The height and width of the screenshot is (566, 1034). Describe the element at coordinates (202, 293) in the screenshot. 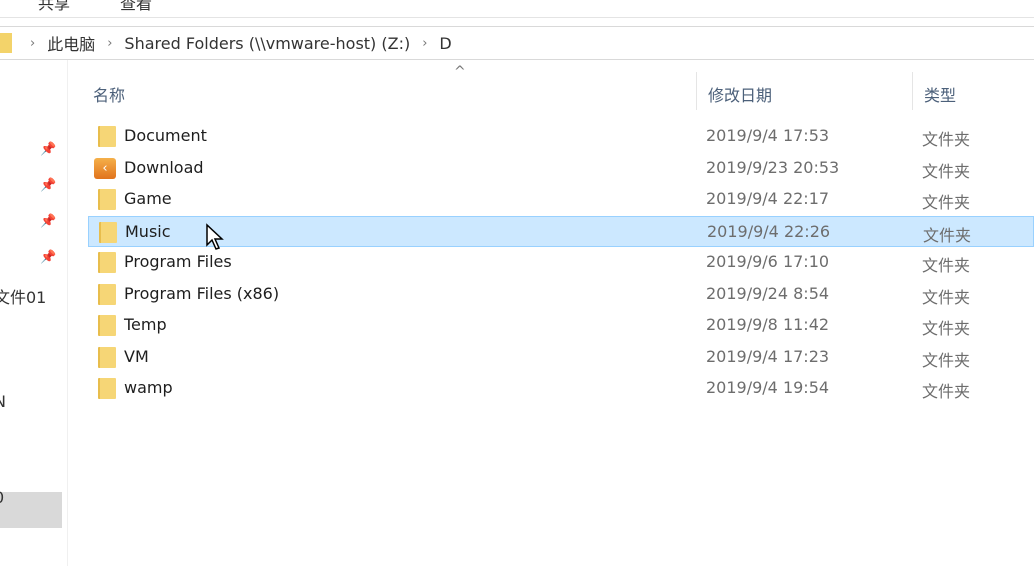

I see `file-name: Program Files (x86)` at that location.